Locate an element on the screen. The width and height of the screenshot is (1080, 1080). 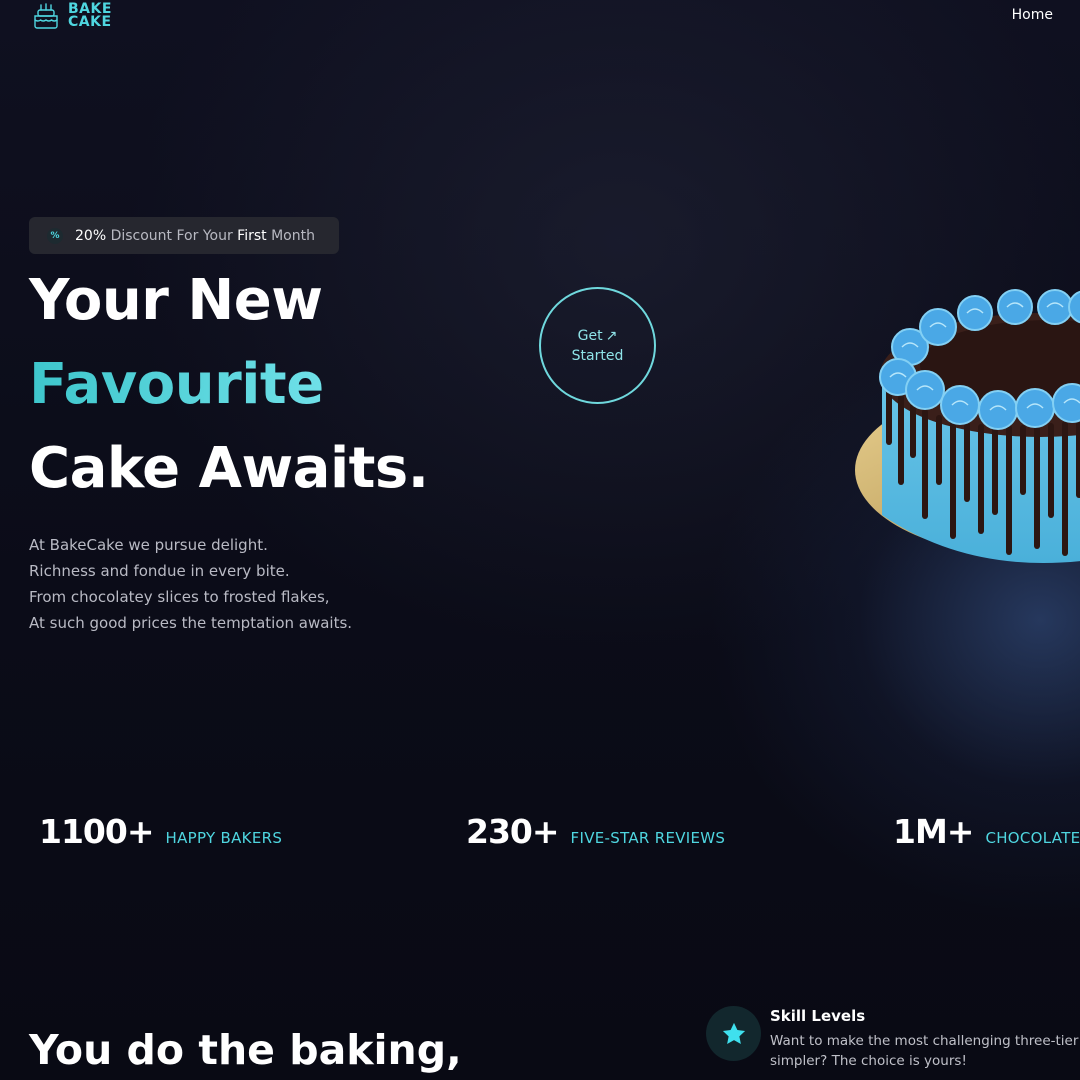
stat-value: 1M+ is located at coordinates (933, 831).